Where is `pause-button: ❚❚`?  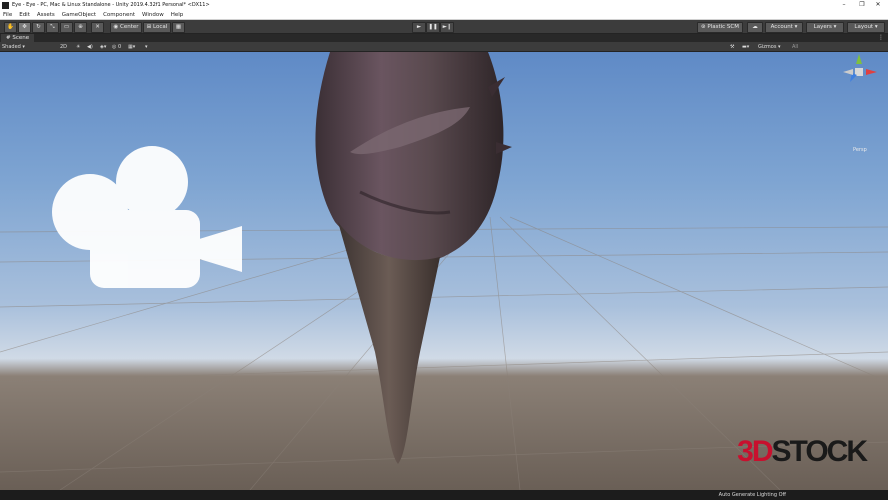 pause-button: ❚❚ is located at coordinates (433, 27).